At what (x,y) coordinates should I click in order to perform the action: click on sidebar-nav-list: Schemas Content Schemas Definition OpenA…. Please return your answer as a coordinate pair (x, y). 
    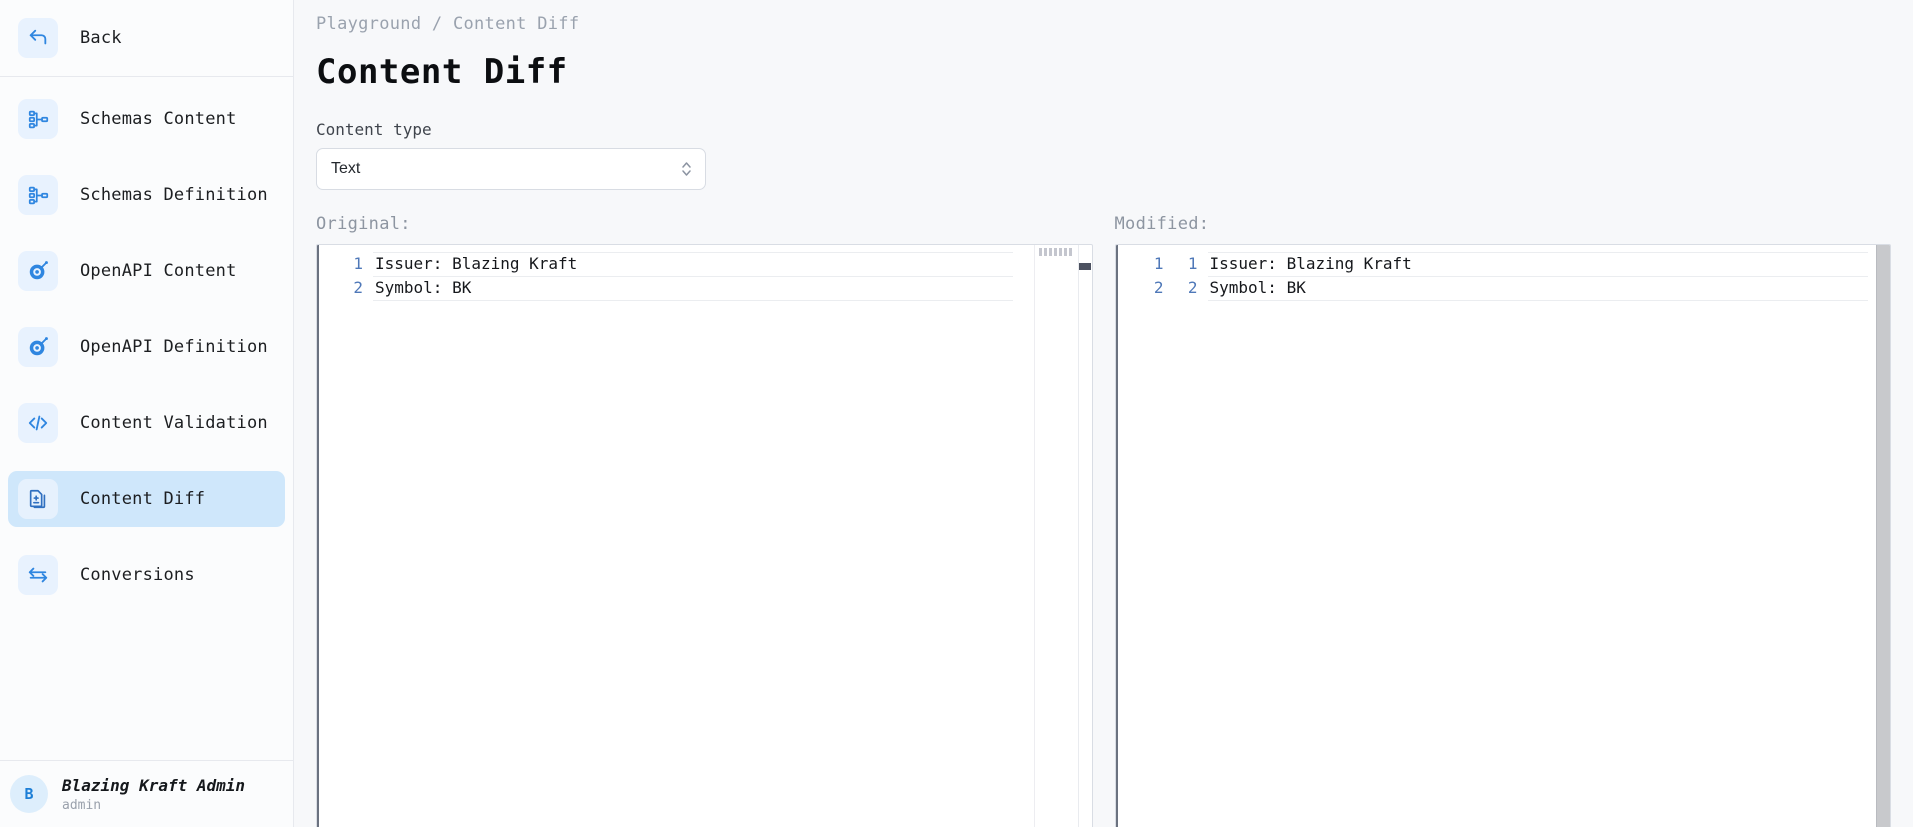
    Looking at the image, I should click on (146, 418).